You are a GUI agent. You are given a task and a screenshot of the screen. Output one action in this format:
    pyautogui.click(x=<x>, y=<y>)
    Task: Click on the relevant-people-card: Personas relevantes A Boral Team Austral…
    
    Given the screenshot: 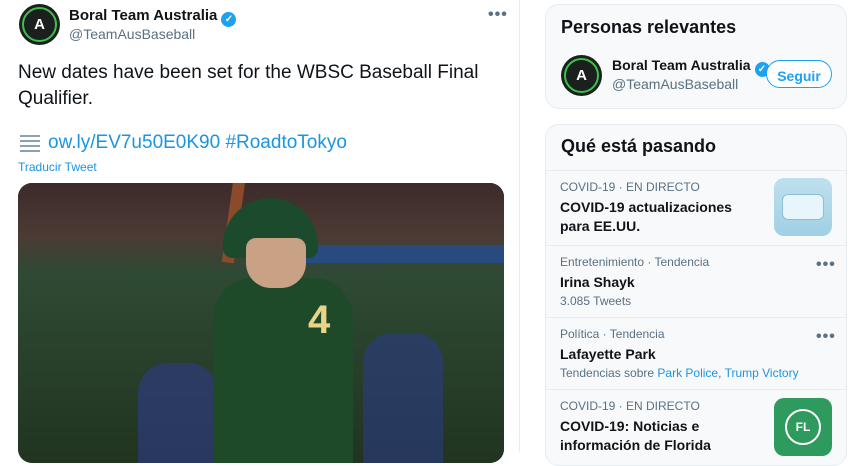 What is the action you would take?
    pyautogui.click(x=696, y=56)
    